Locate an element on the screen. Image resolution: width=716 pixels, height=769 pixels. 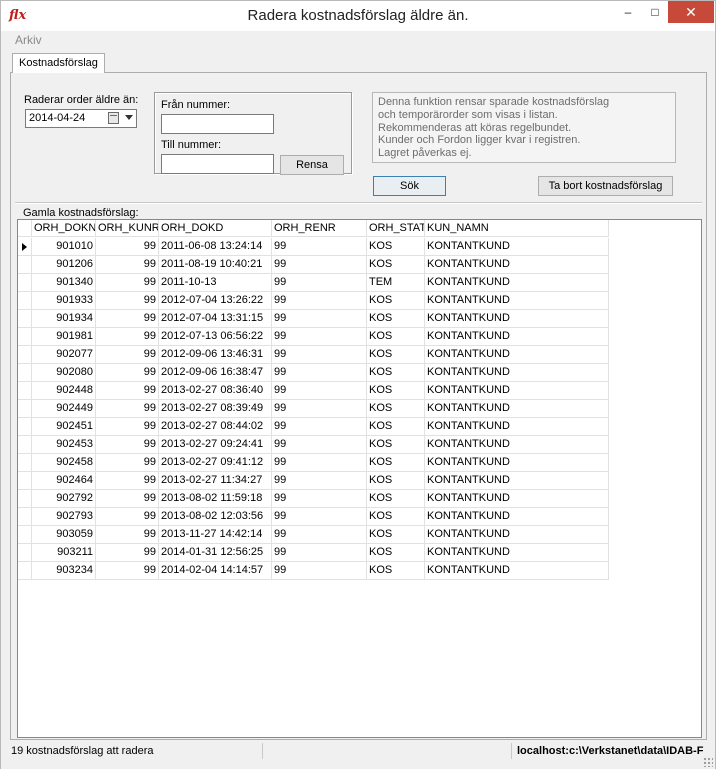
table-cell: 2013-02-27 09:41:12 is located at coordinates (215, 463).